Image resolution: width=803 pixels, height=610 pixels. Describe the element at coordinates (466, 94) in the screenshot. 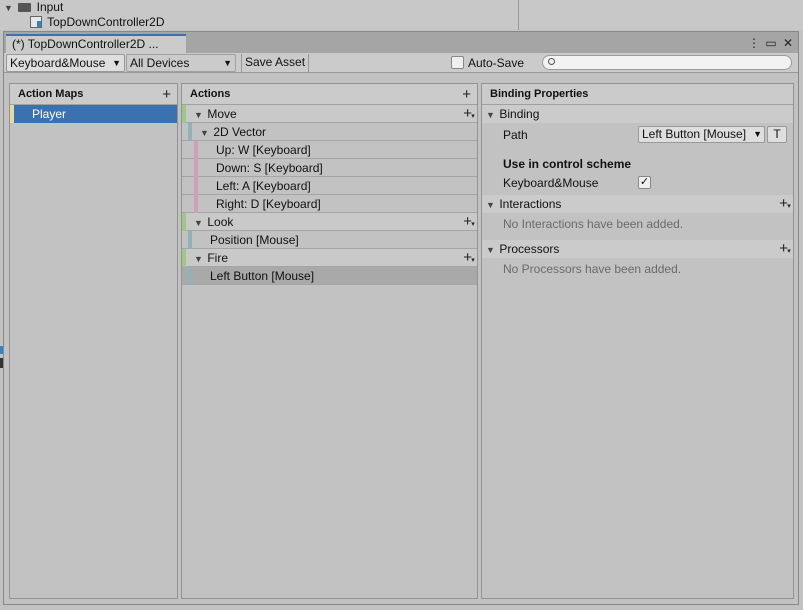

I see `add-action-icon: +` at that location.